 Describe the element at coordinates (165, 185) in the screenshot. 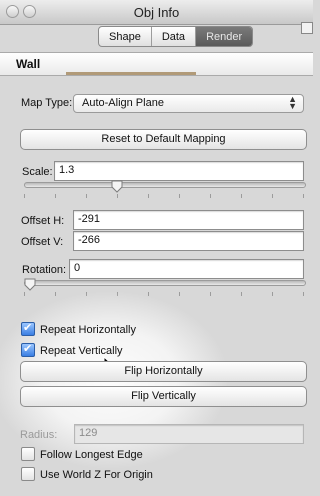

I see `scale-slider` at that location.